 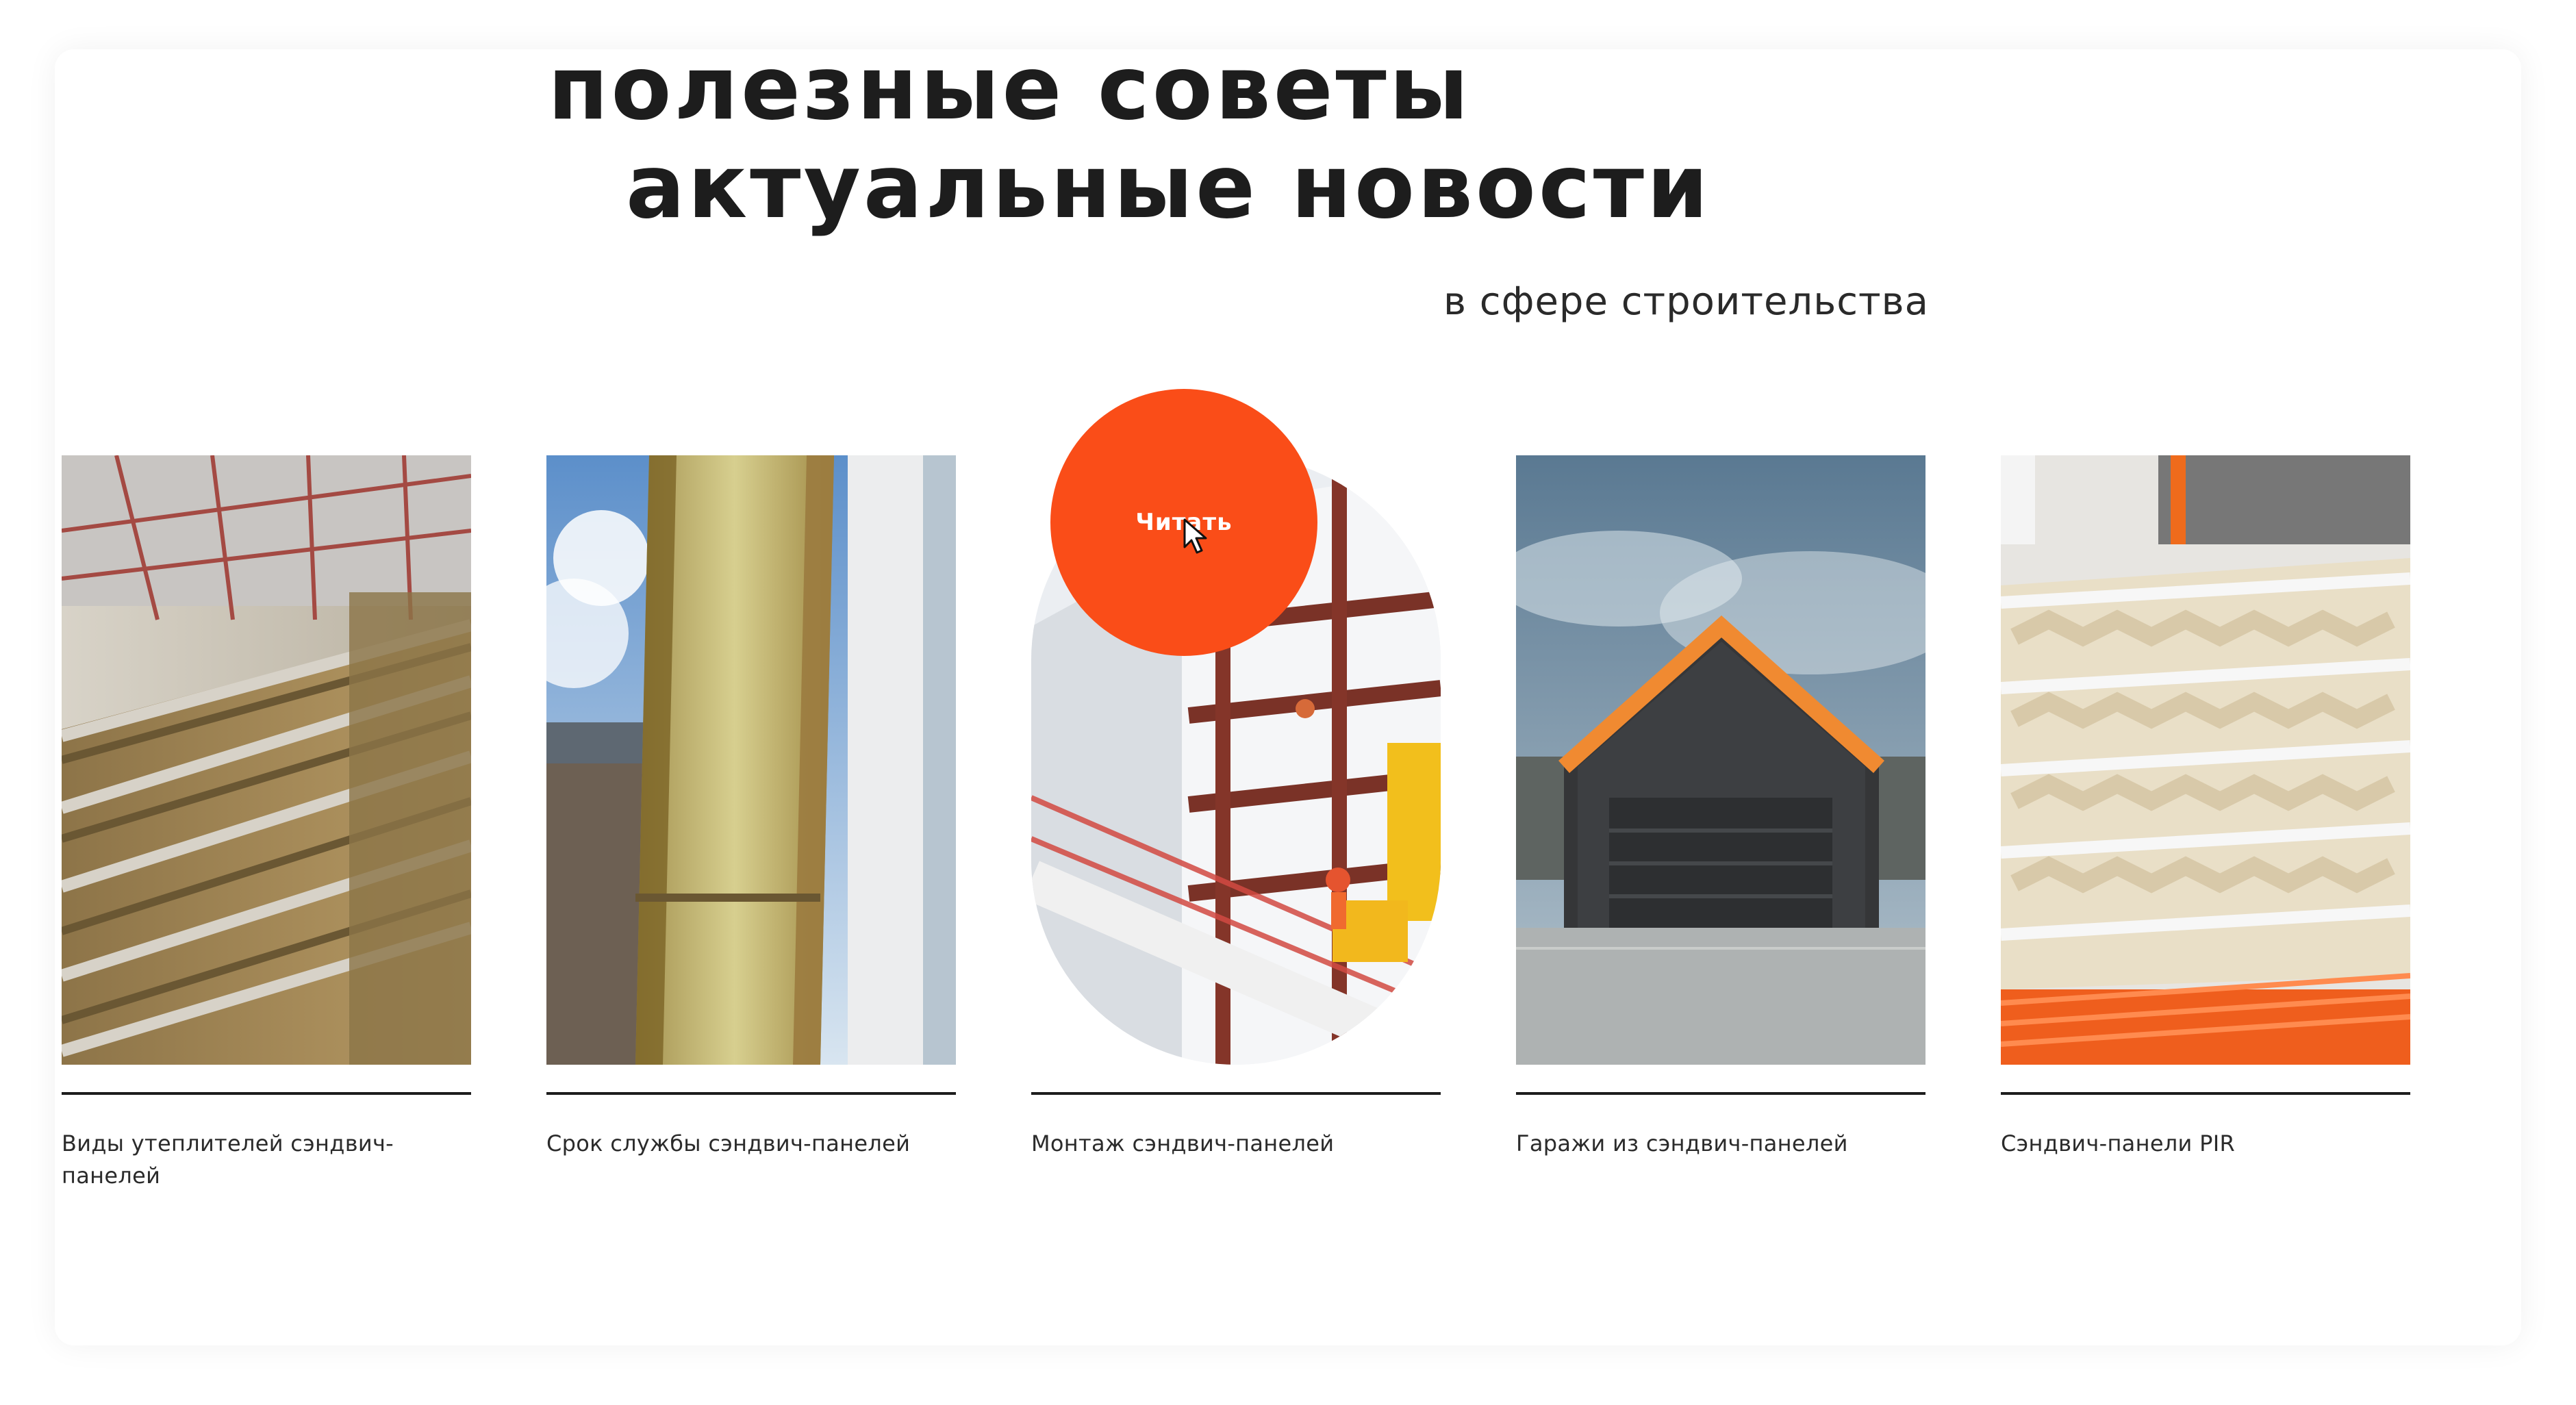 What do you see at coordinates (1010, 89) in the screenshot?
I see `heading-line-1: полезные советы` at bounding box center [1010, 89].